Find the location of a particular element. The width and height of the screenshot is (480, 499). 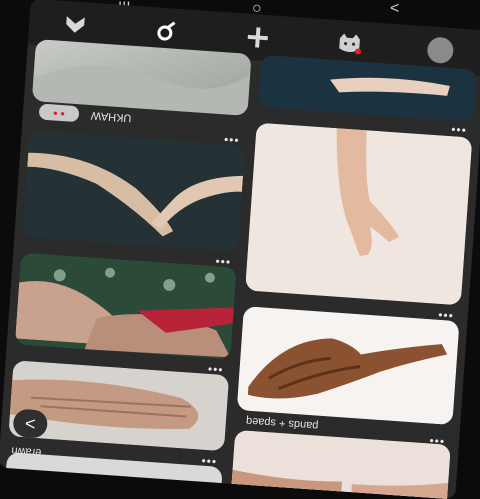

pin-card-hands-wrists is located at coordinates (134, 191).